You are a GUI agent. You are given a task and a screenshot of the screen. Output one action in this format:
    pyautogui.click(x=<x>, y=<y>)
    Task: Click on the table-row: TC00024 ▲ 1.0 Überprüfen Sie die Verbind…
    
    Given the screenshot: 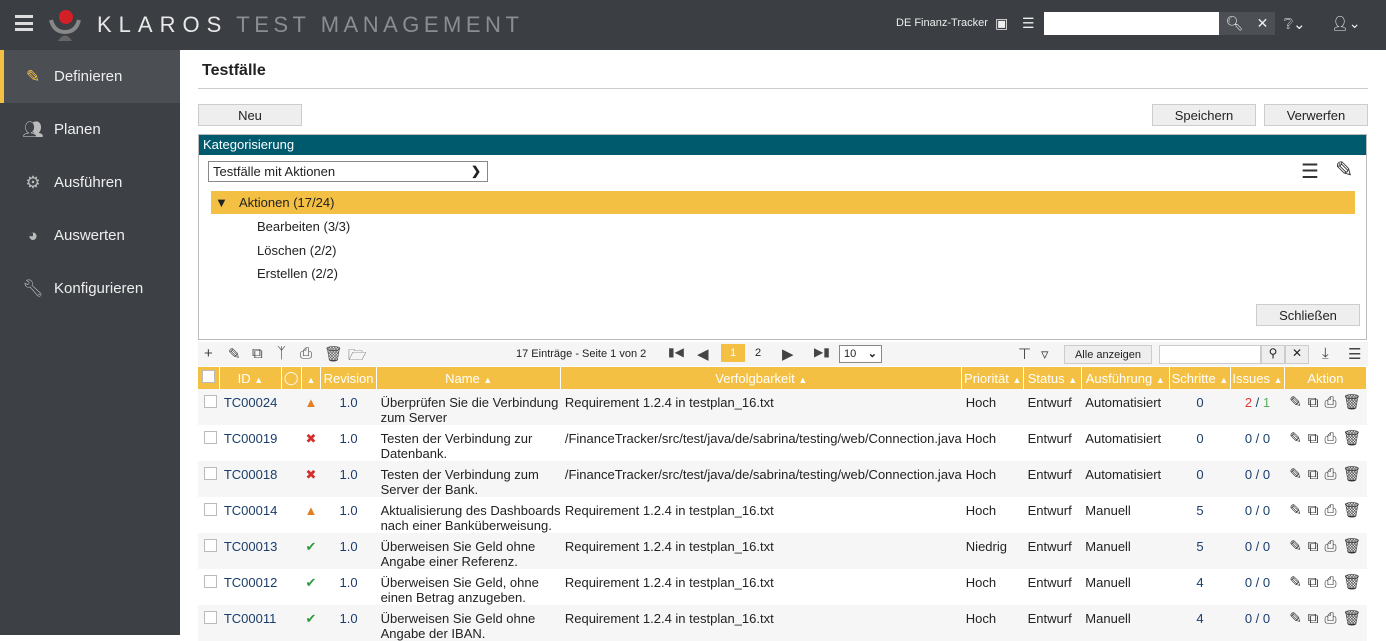 What is the action you would take?
    pyautogui.click(x=782, y=407)
    